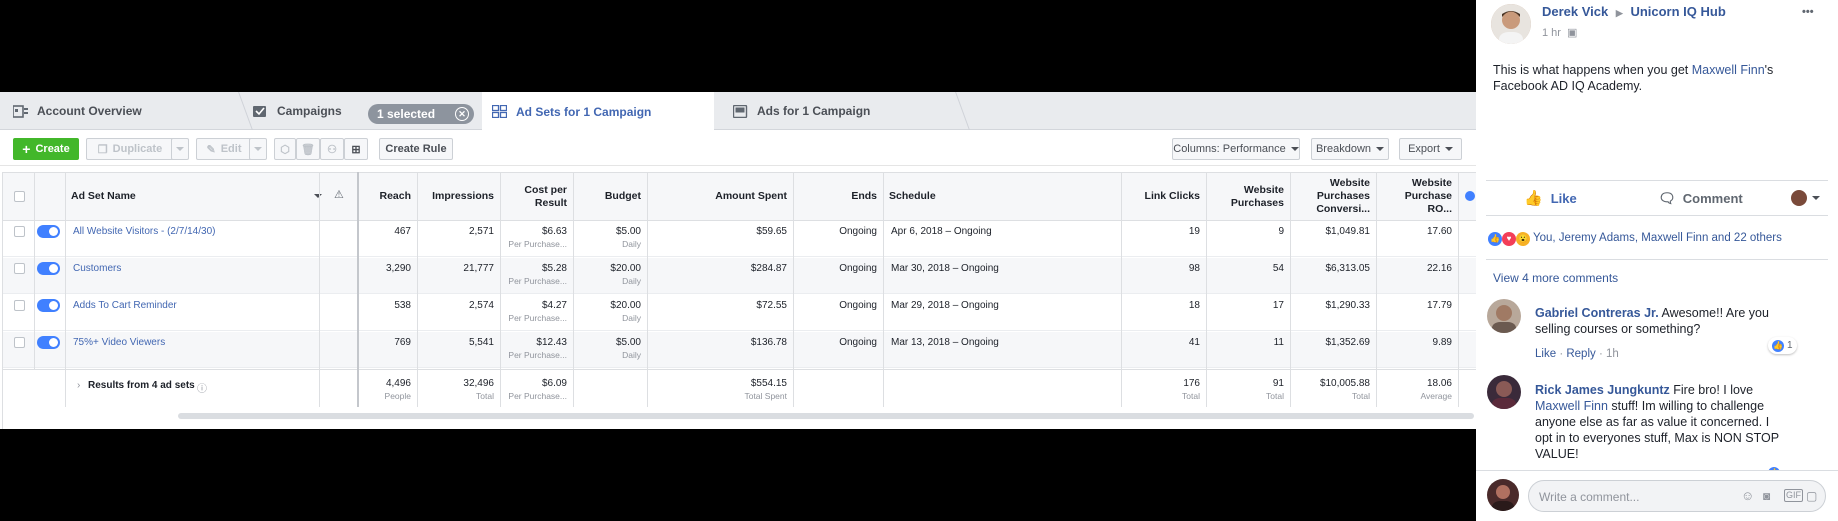 Image resolution: width=1838 pixels, height=521 pixels. Describe the element at coordinates (1344, 383) in the screenshot. I see `total-conversion-value: $10,005.88` at that location.